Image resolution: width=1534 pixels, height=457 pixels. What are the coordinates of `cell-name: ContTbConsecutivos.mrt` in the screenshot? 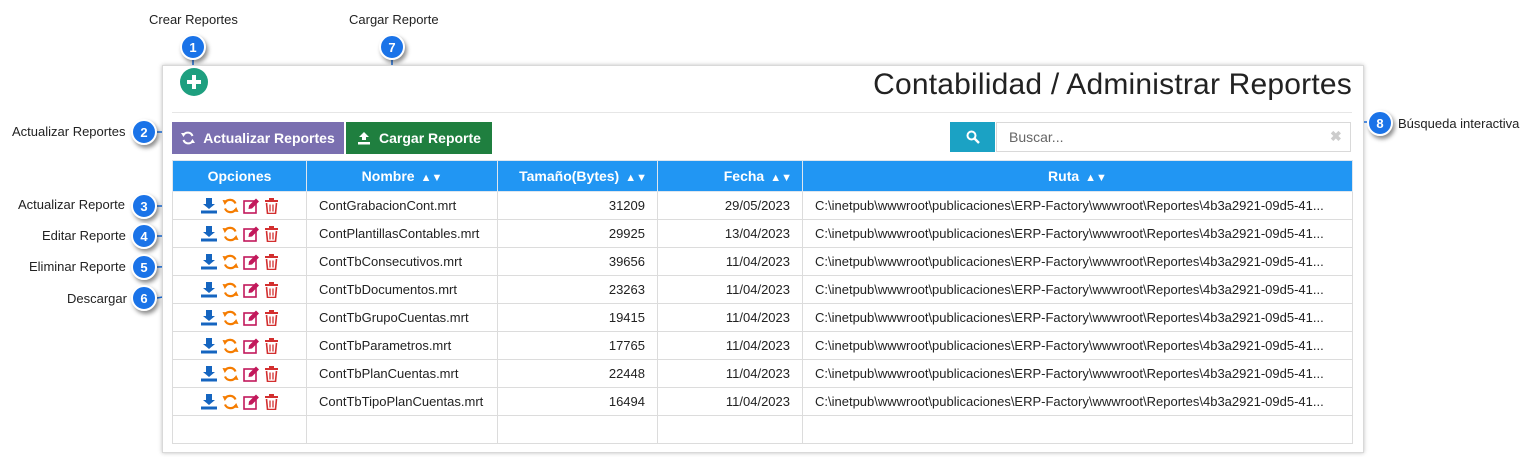 It's located at (402, 261).